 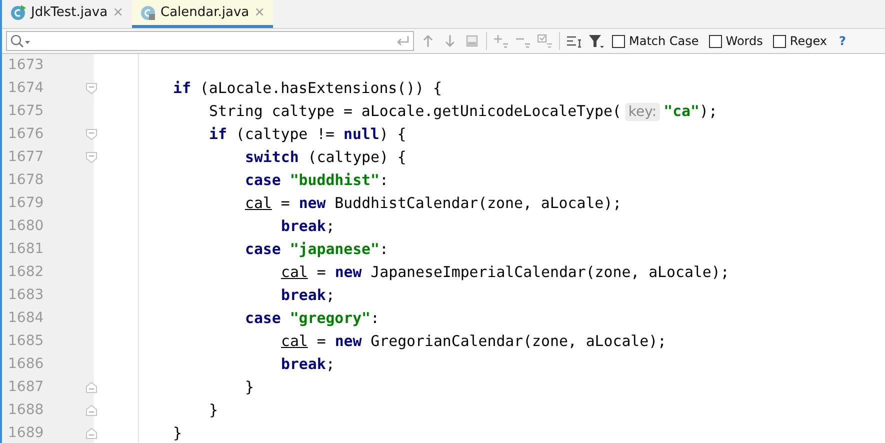 What do you see at coordinates (501, 41) in the screenshot?
I see `plus-icon` at bounding box center [501, 41].